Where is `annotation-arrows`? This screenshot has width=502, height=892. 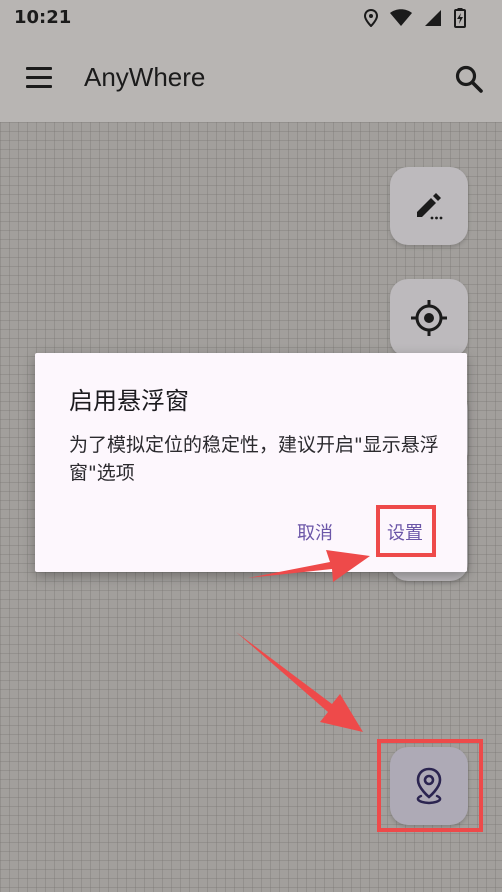 annotation-arrows is located at coordinates (303, 641).